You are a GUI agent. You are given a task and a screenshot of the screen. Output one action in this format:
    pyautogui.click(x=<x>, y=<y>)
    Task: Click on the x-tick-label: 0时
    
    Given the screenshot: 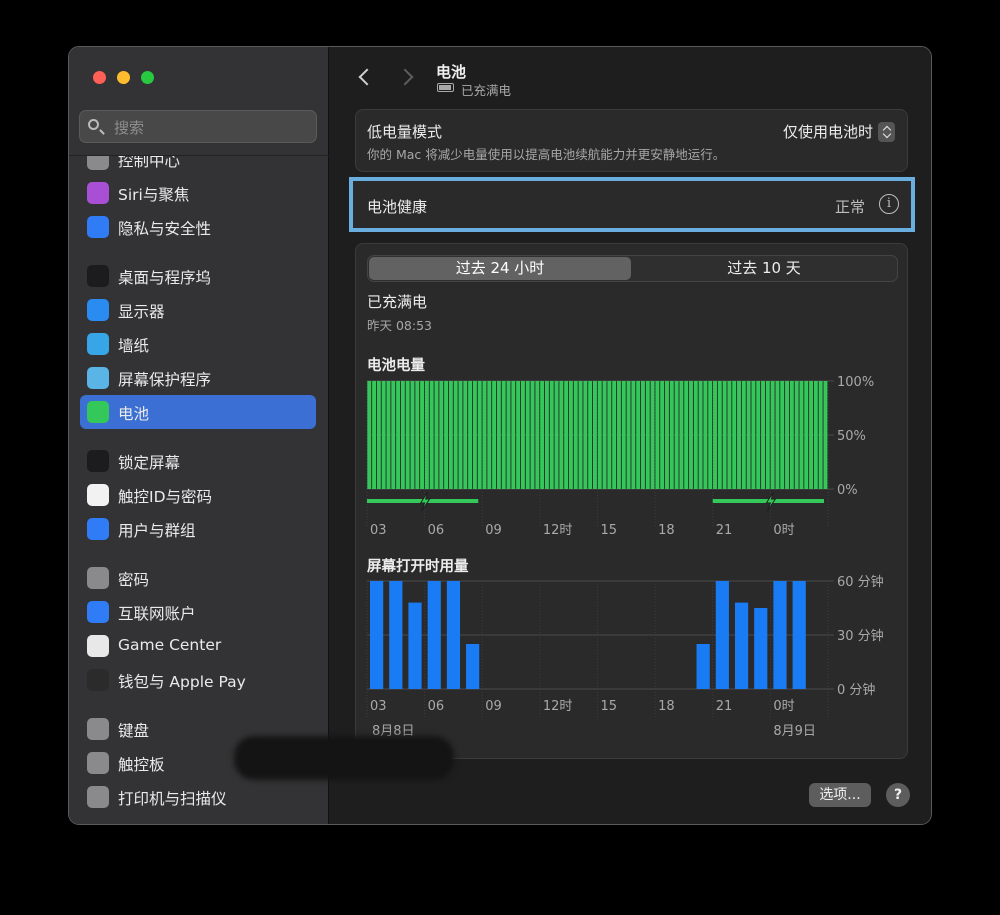 What is the action you would take?
    pyautogui.click(x=783, y=530)
    